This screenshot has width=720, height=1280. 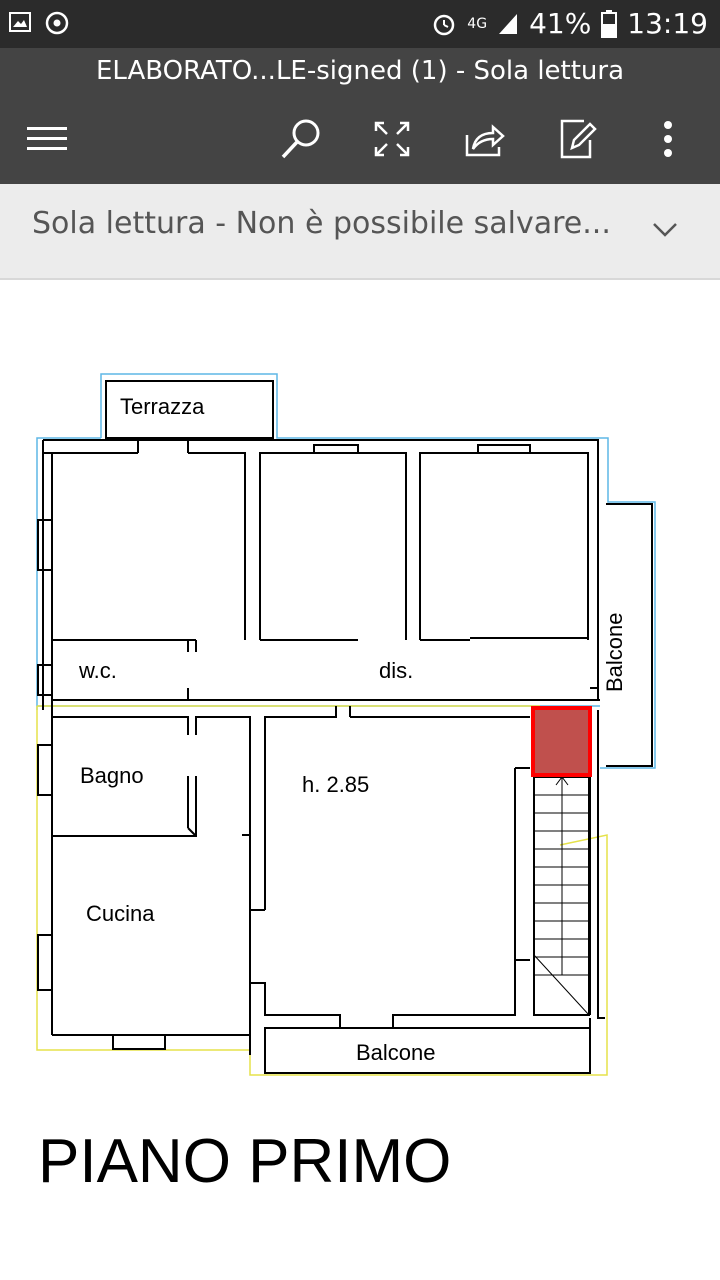 What do you see at coordinates (444, 24) in the screenshot?
I see `alarm-icon` at bounding box center [444, 24].